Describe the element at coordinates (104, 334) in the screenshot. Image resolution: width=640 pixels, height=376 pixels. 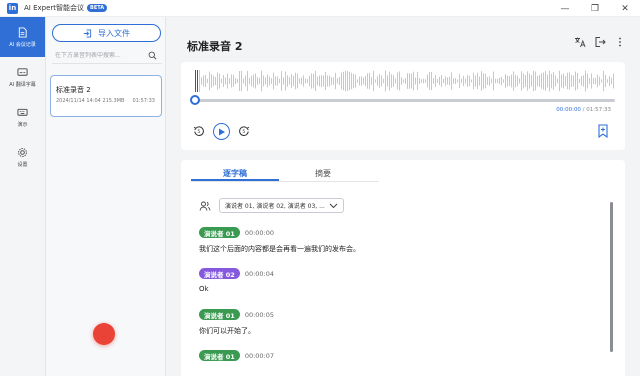
I see `record-button` at that location.